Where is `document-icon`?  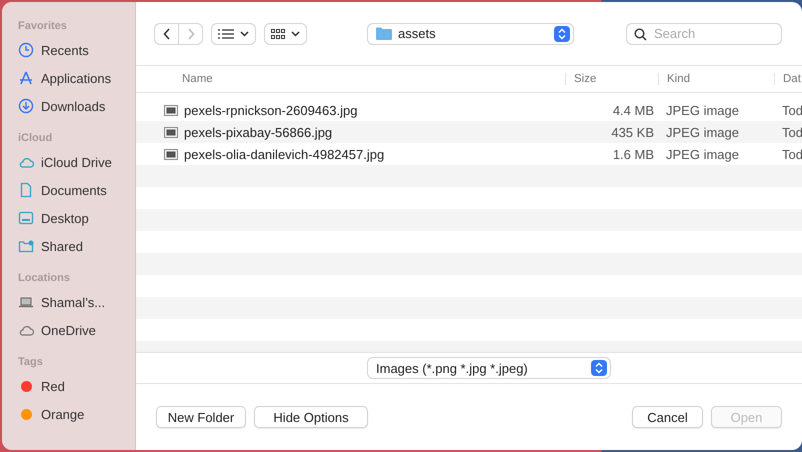 document-icon is located at coordinates (26, 190).